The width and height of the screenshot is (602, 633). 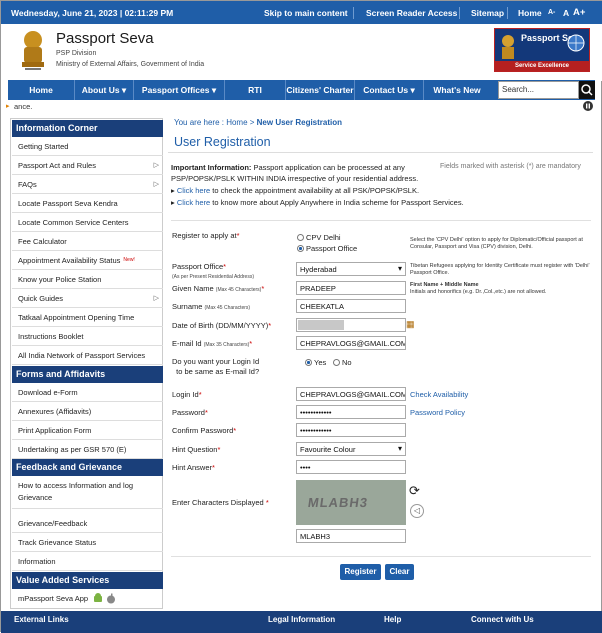 I want to click on sidebar-item-label: Download e-Form, so click(x=48, y=392).